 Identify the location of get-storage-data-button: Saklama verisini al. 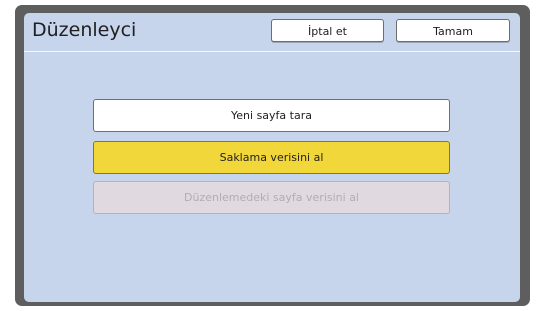
(271, 157).